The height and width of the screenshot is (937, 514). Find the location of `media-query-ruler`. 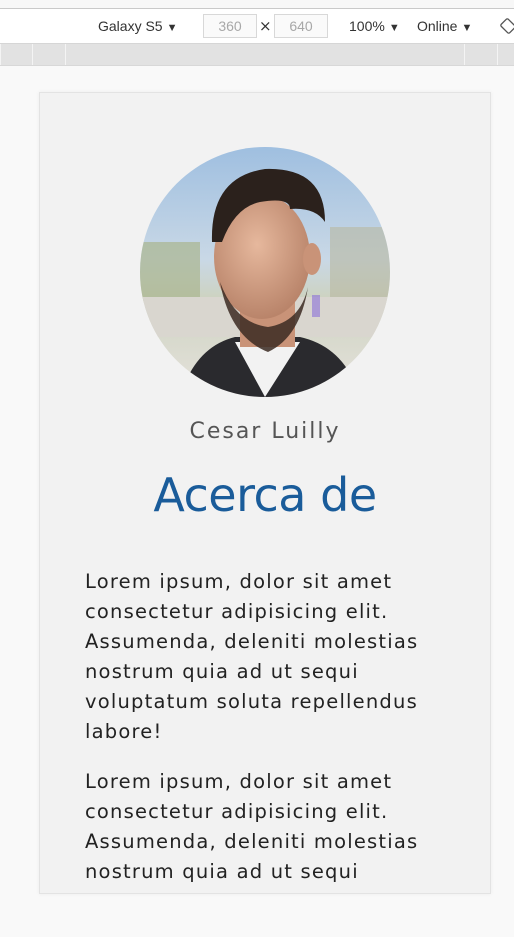

media-query-ruler is located at coordinates (257, 55).